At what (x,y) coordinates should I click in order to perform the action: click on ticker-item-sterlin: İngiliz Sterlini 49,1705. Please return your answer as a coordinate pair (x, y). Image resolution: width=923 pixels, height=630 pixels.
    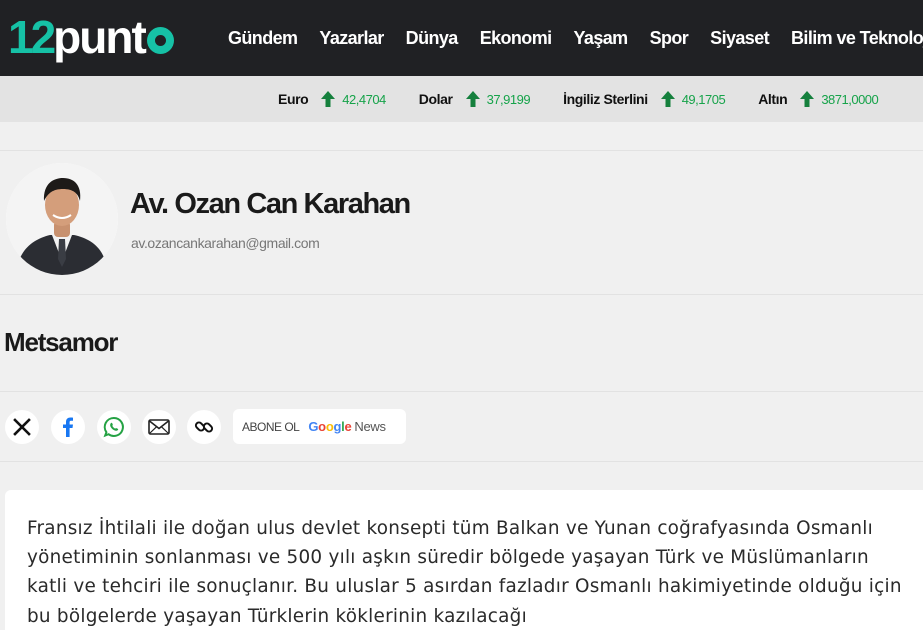
    Looking at the image, I should click on (644, 99).